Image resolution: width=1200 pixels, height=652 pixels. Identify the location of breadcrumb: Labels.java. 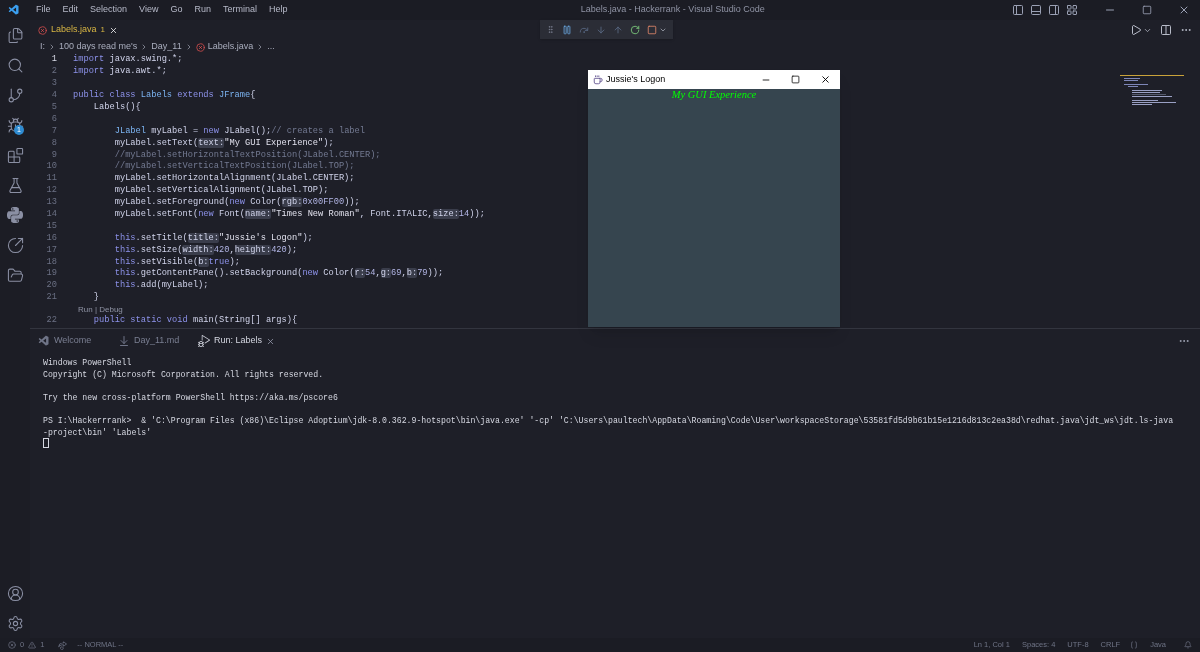
(230, 47).